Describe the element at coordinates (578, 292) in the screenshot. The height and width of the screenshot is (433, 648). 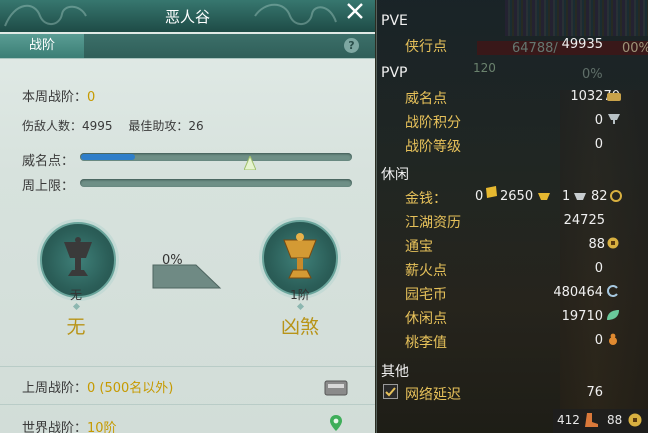
I see `item-value: 480464` at that location.